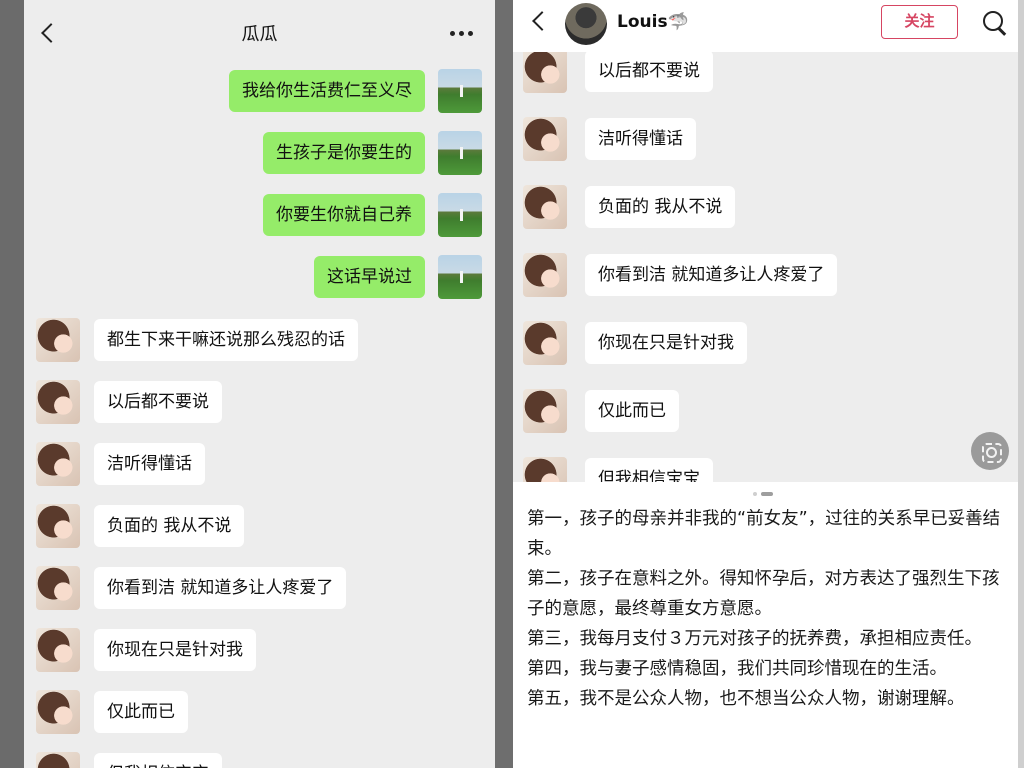 Image resolution: width=1024 pixels, height=768 pixels. What do you see at coordinates (259, 153) in the screenshot?
I see `message-row: 生孩子是你要生的` at bounding box center [259, 153].